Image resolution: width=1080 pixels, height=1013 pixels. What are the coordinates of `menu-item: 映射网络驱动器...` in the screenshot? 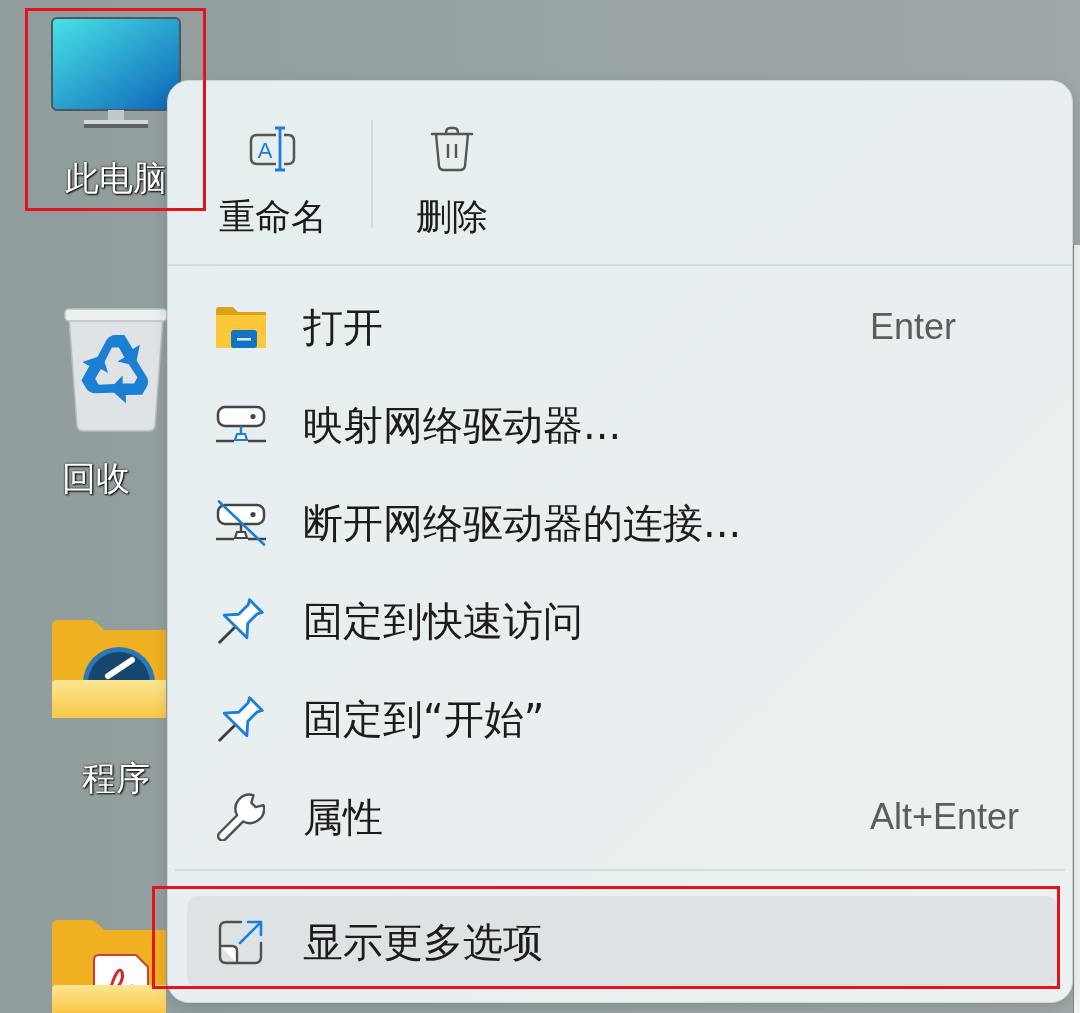 It's located at (622, 425).